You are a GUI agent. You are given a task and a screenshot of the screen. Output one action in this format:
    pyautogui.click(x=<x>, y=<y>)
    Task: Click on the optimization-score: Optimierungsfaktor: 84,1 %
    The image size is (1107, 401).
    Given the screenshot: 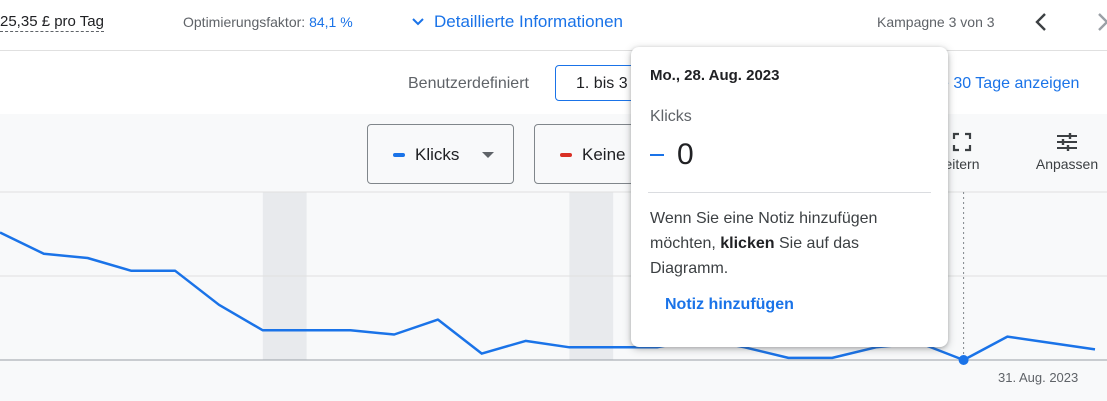 What is the action you would take?
    pyautogui.click(x=268, y=22)
    